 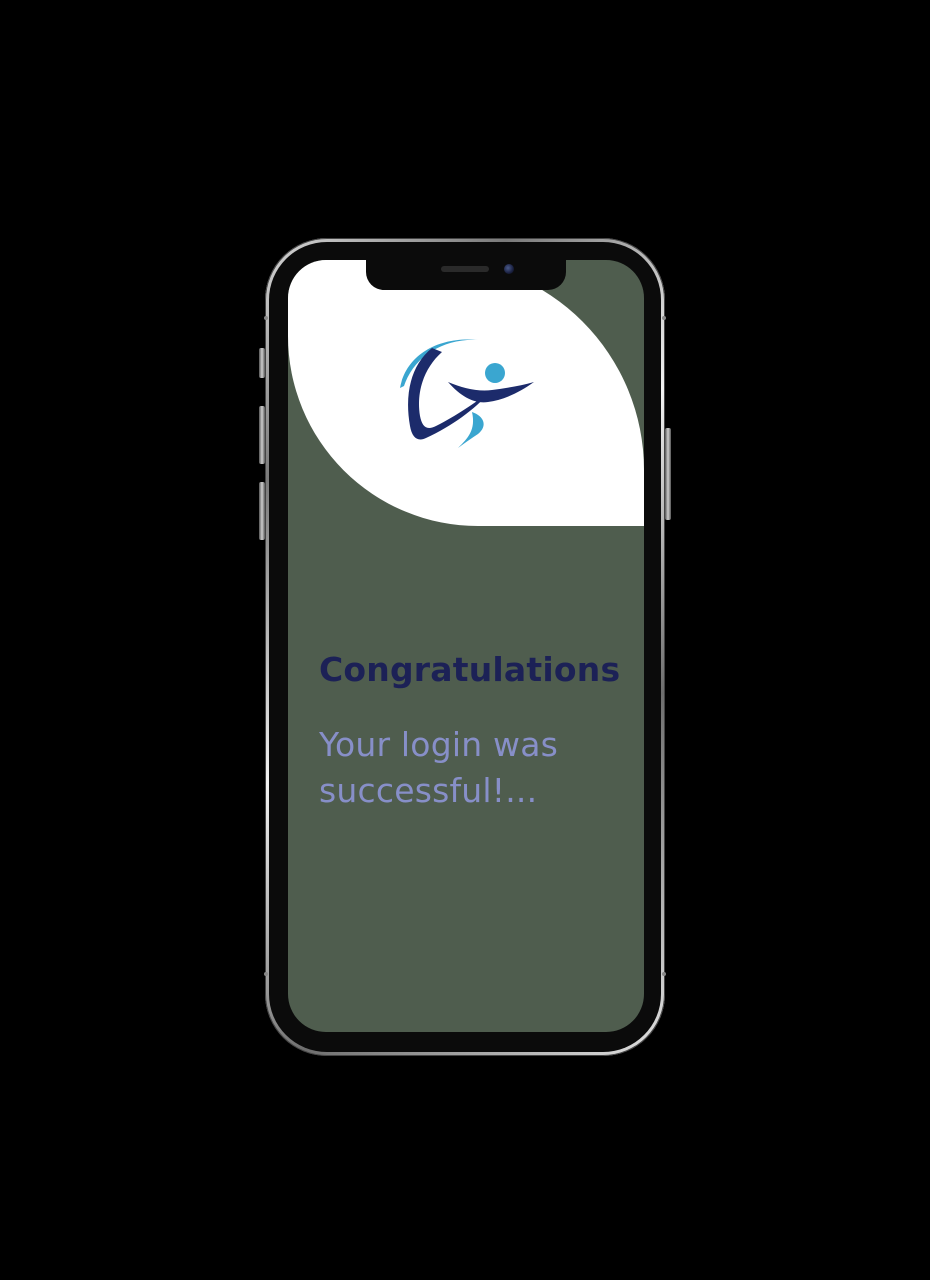 What do you see at coordinates (466, 275) in the screenshot?
I see `phone-notch` at bounding box center [466, 275].